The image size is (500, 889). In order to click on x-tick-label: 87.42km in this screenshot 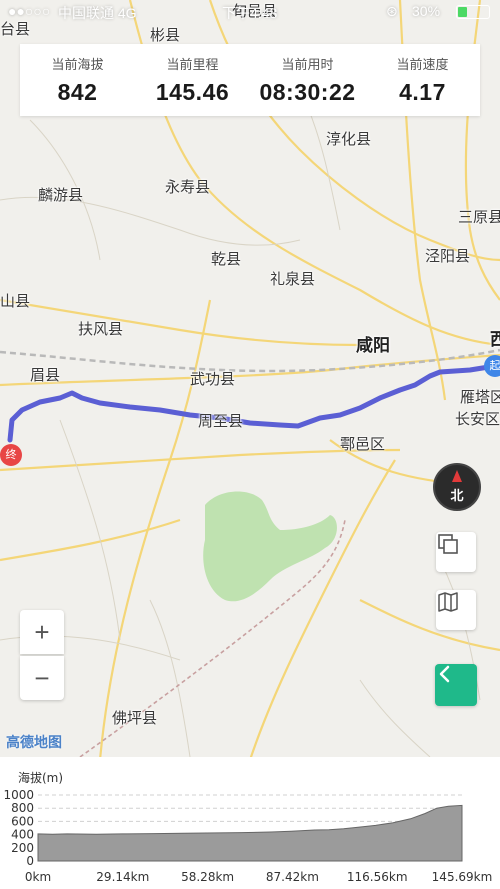, I will do `click(292, 877)`.